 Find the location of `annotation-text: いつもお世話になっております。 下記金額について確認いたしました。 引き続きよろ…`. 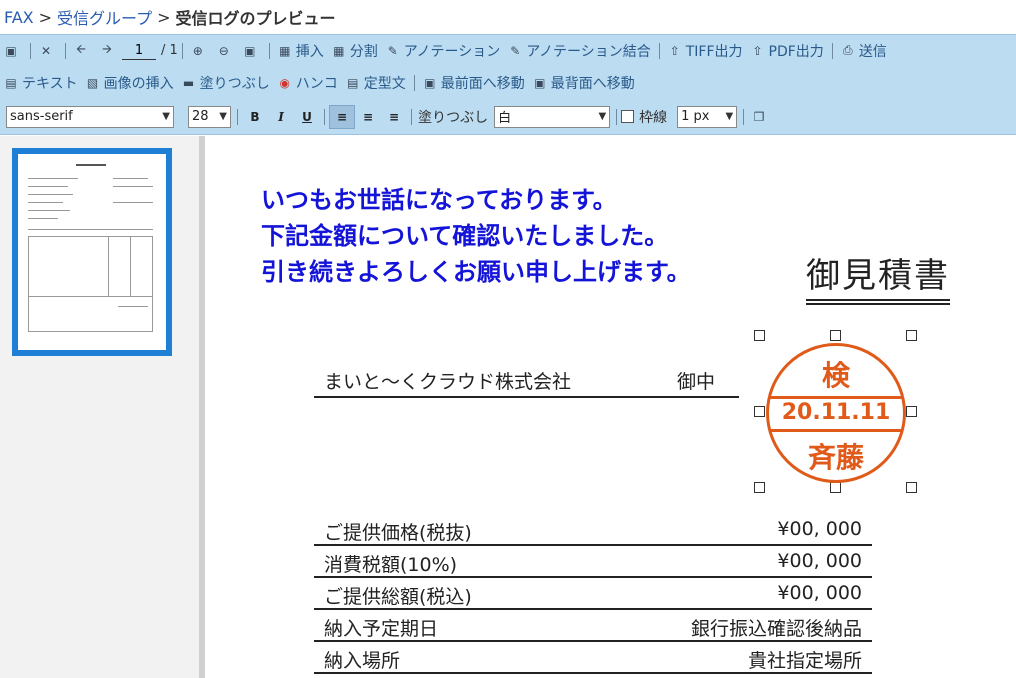

annotation-text: いつもお世話になっております。 下記金額について確認いたしました。 引き続きよろ… is located at coordinates (476, 236).